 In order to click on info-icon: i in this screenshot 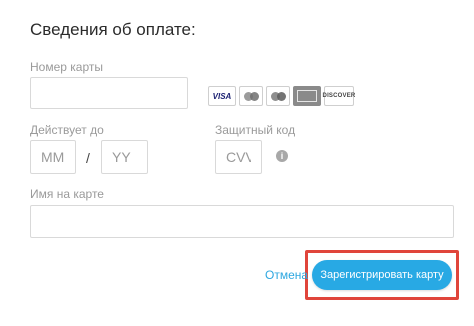, I will do `click(282, 156)`.